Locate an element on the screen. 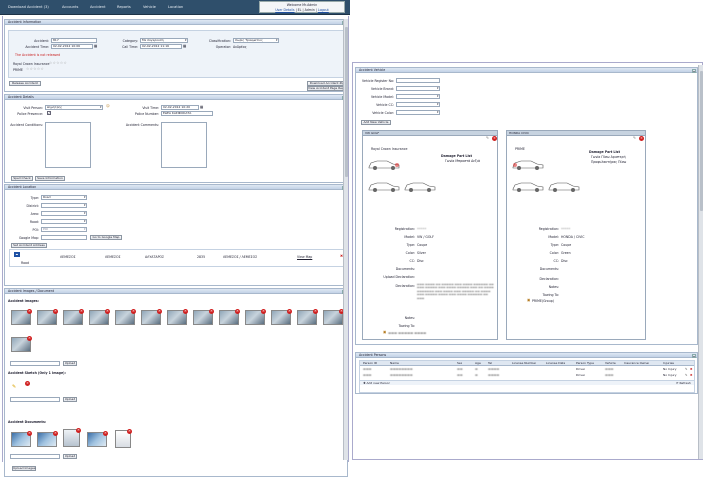  vehicle-color-select is located at coordinates (418, 112).